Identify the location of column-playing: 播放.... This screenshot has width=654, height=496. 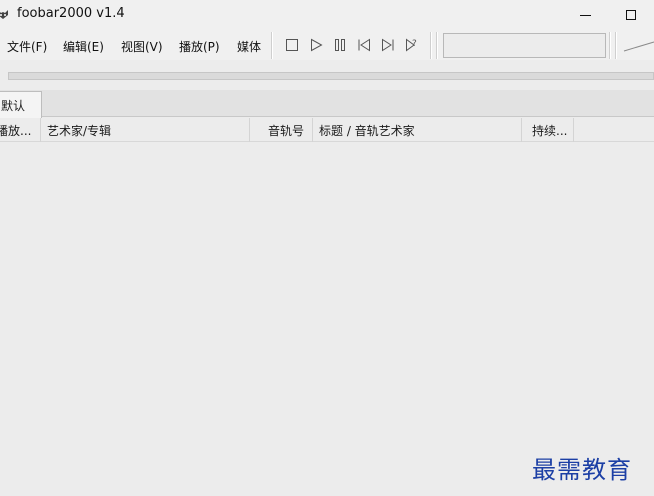
(20, 130).